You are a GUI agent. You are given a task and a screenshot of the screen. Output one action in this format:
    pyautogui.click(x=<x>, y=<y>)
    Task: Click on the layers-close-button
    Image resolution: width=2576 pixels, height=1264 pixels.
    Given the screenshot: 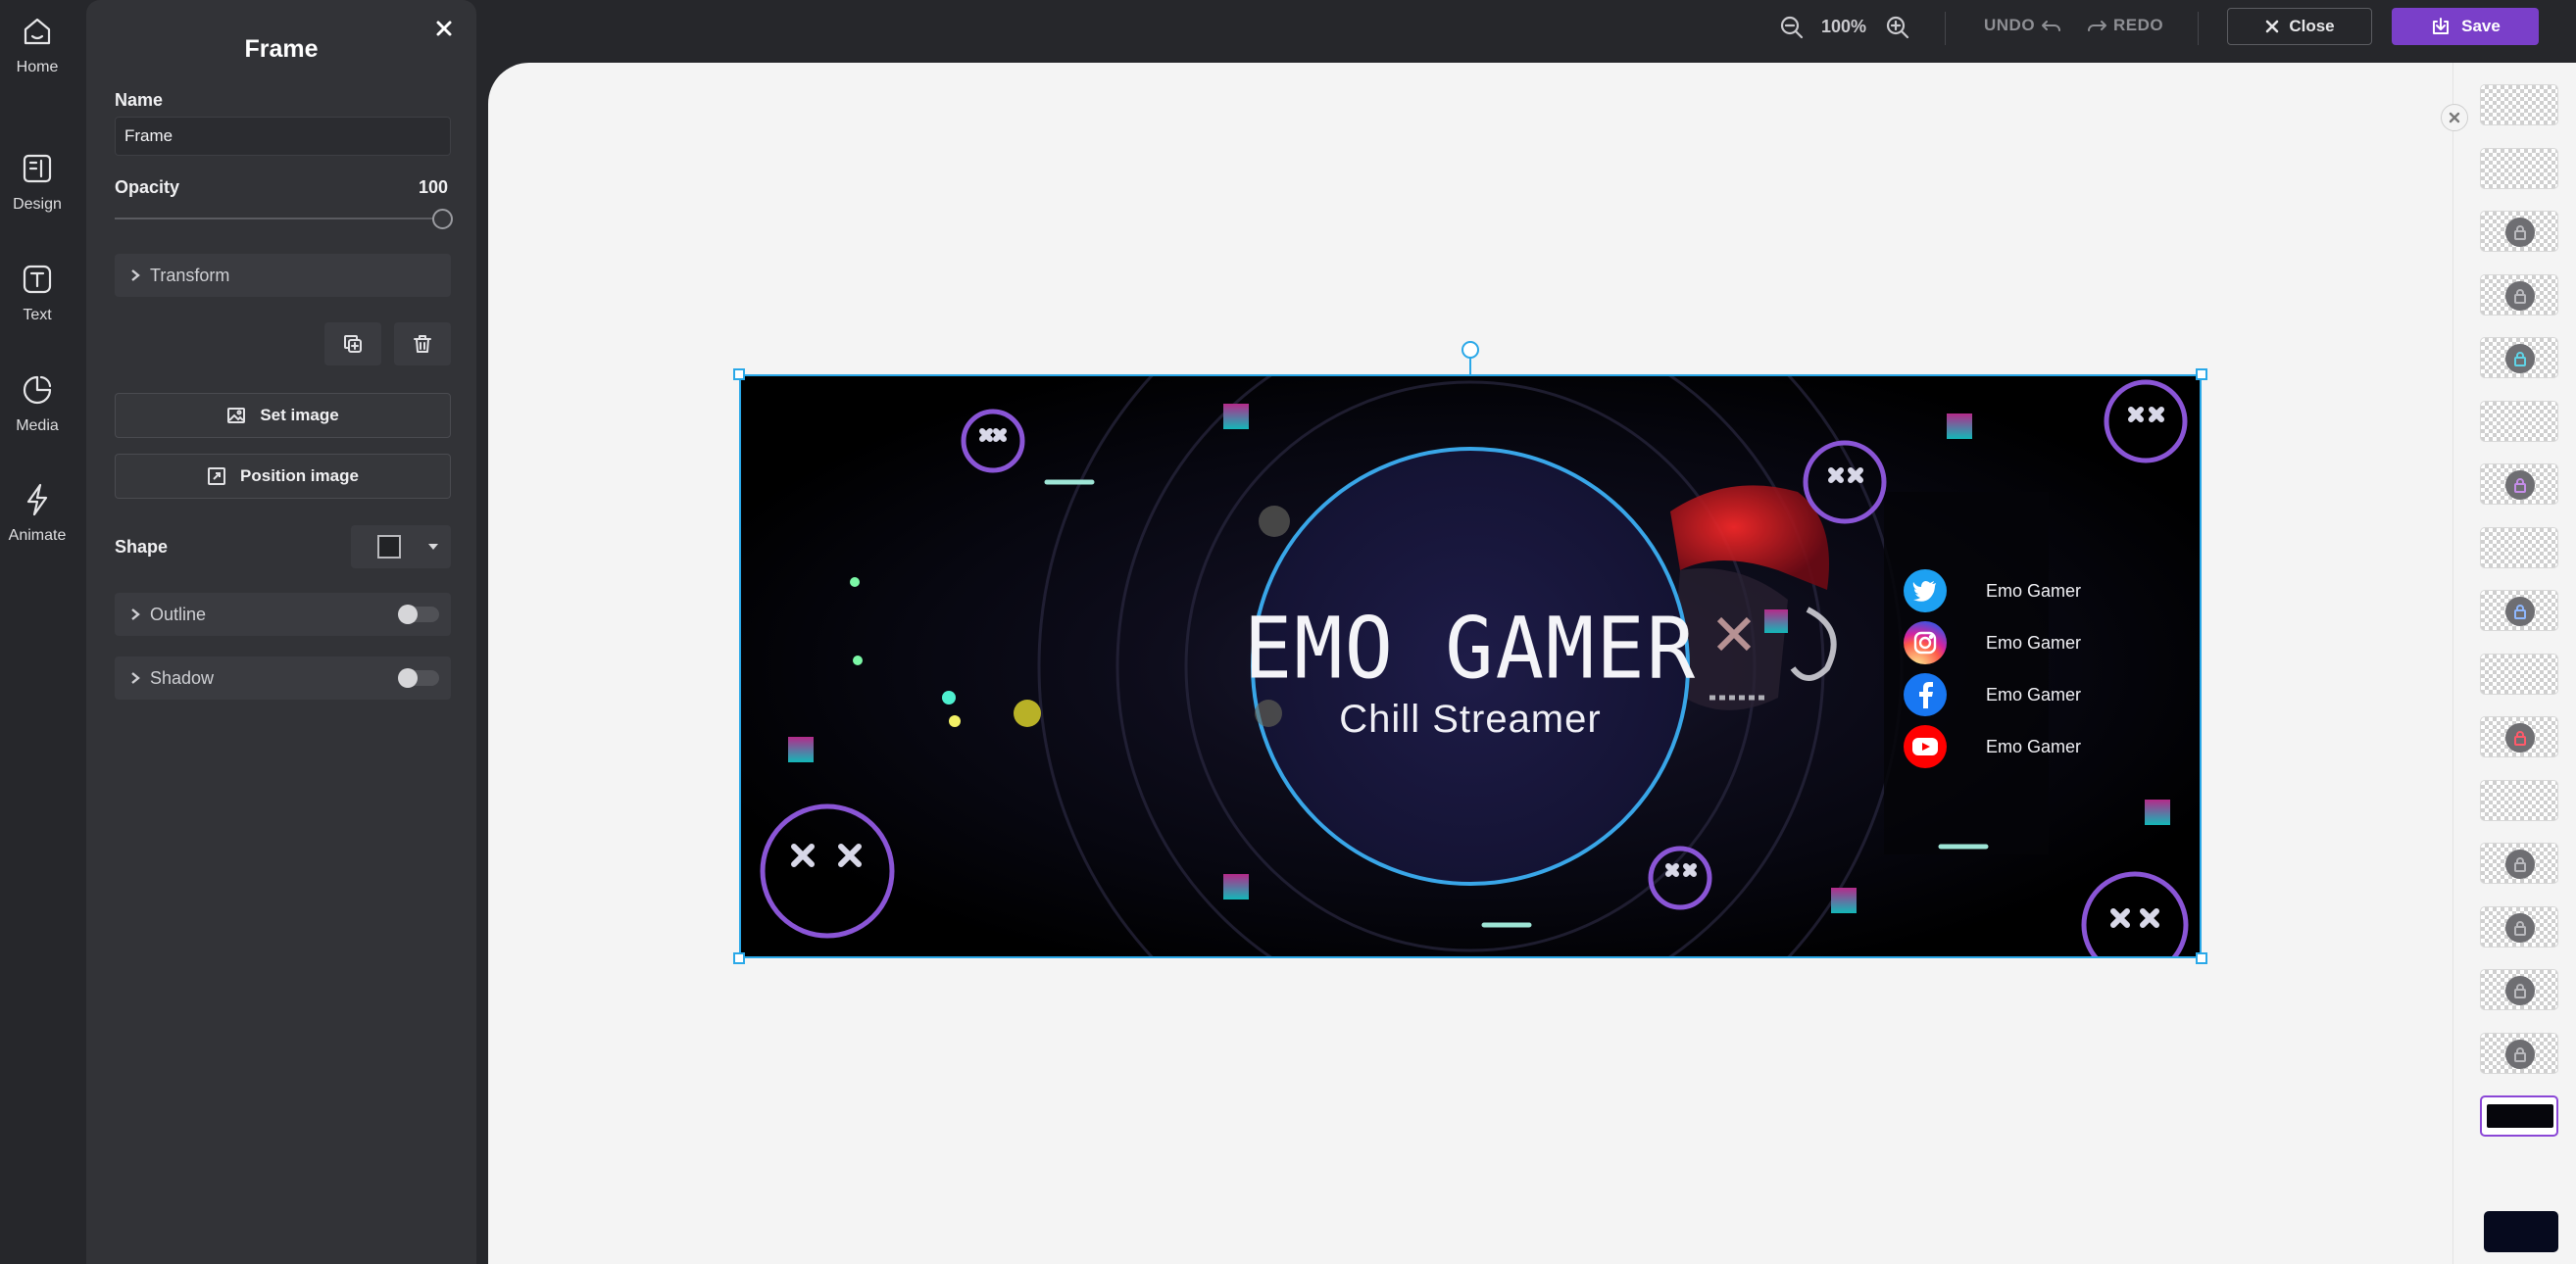 What is the action you would take?
    pyautogui.click(x=2454, y=118)
    